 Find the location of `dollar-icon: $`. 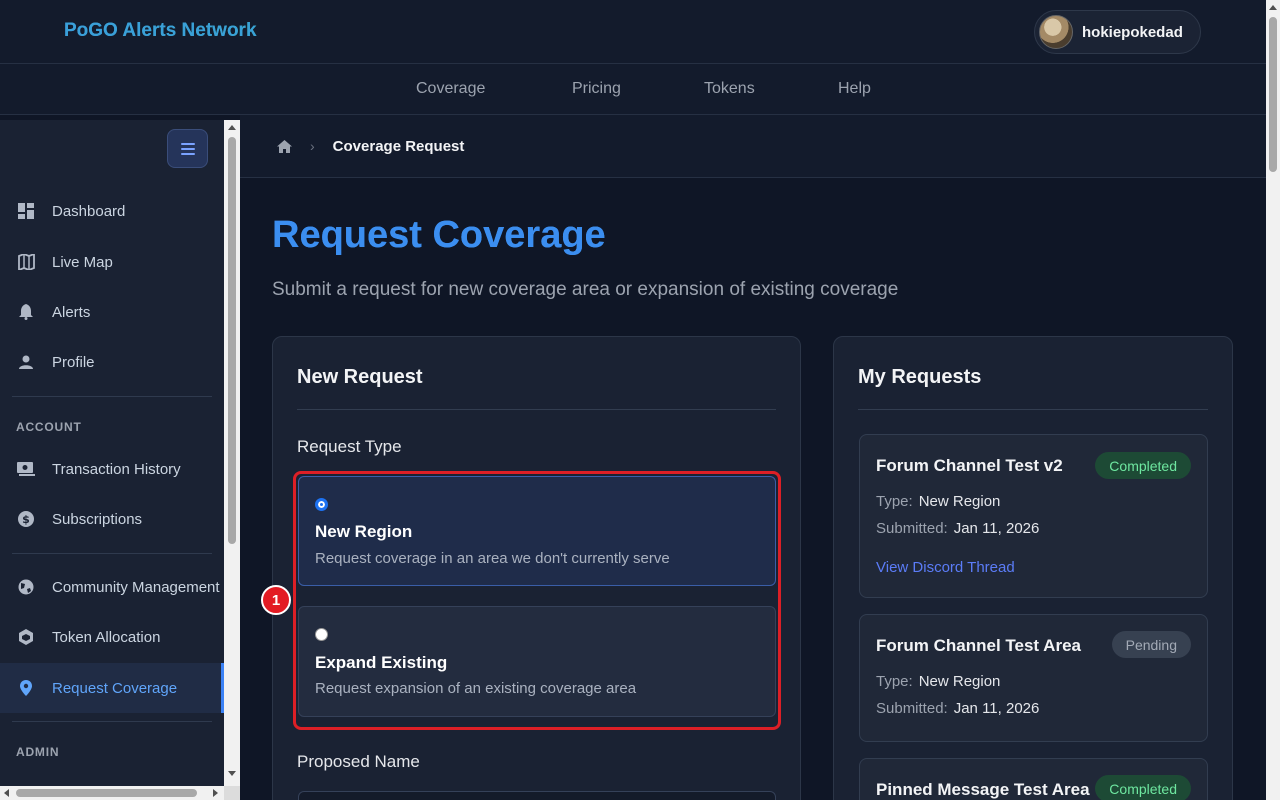

dollar-icon: $ is located at coordinates (26, 519).